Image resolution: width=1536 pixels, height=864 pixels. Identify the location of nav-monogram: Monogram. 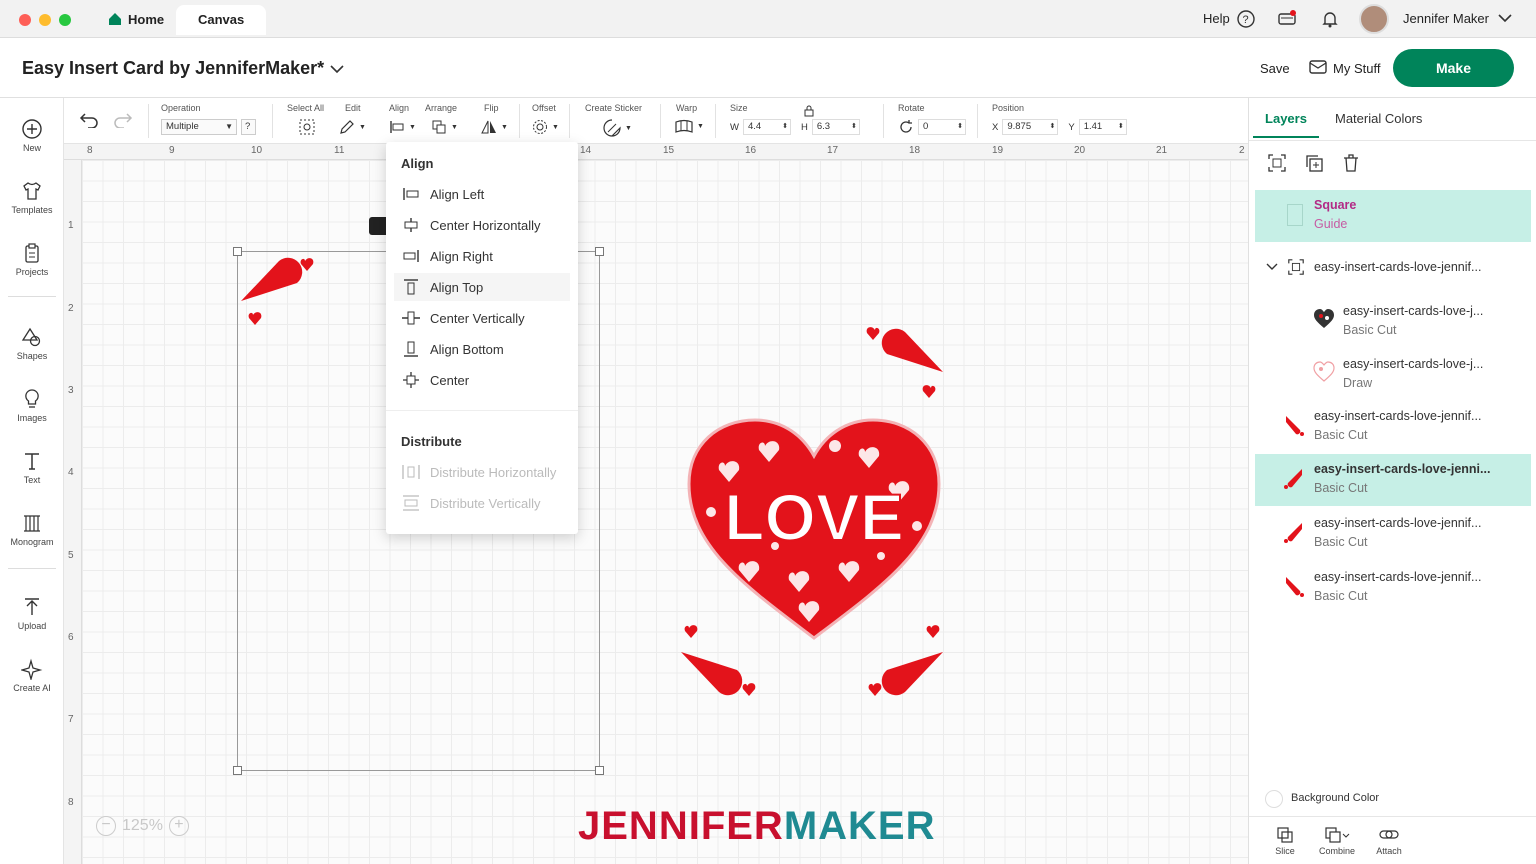
(32, 532).